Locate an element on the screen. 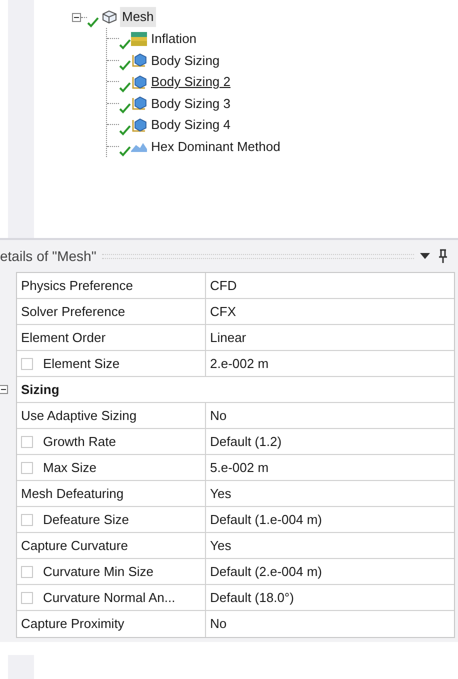 Image resolution: width=458 pixels, height=679 pixels. property-name: Defeature Size is located at coordinates (86, 519).